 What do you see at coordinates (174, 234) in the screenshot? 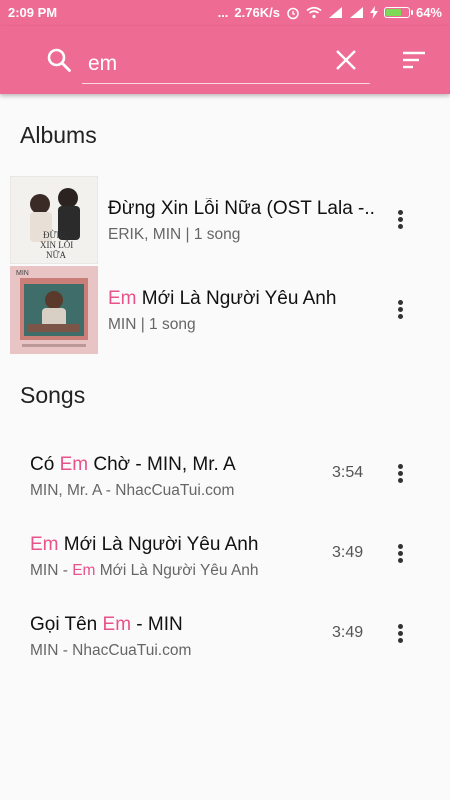
I see `album-subtitle: ERIK, MIN | 1 song` at bounding box center [174, 234].